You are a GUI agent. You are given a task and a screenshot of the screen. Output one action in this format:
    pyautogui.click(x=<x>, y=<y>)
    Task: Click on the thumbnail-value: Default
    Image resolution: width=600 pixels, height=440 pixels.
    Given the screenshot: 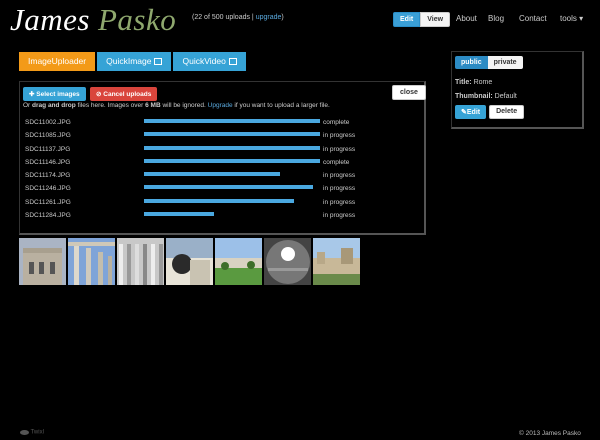 What is the action you would take?
    pyautogui.click(x=505, y=96)
    